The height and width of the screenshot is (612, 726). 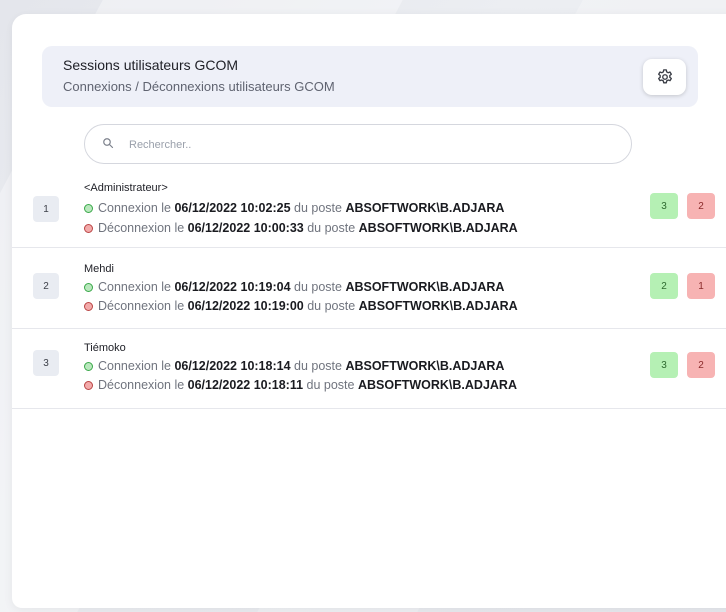 What do you see at coordinates (151, 65) in the screenshot?
I see `page-title: Sessions utilisateurs GCOM` at bounding box center [151, 65].